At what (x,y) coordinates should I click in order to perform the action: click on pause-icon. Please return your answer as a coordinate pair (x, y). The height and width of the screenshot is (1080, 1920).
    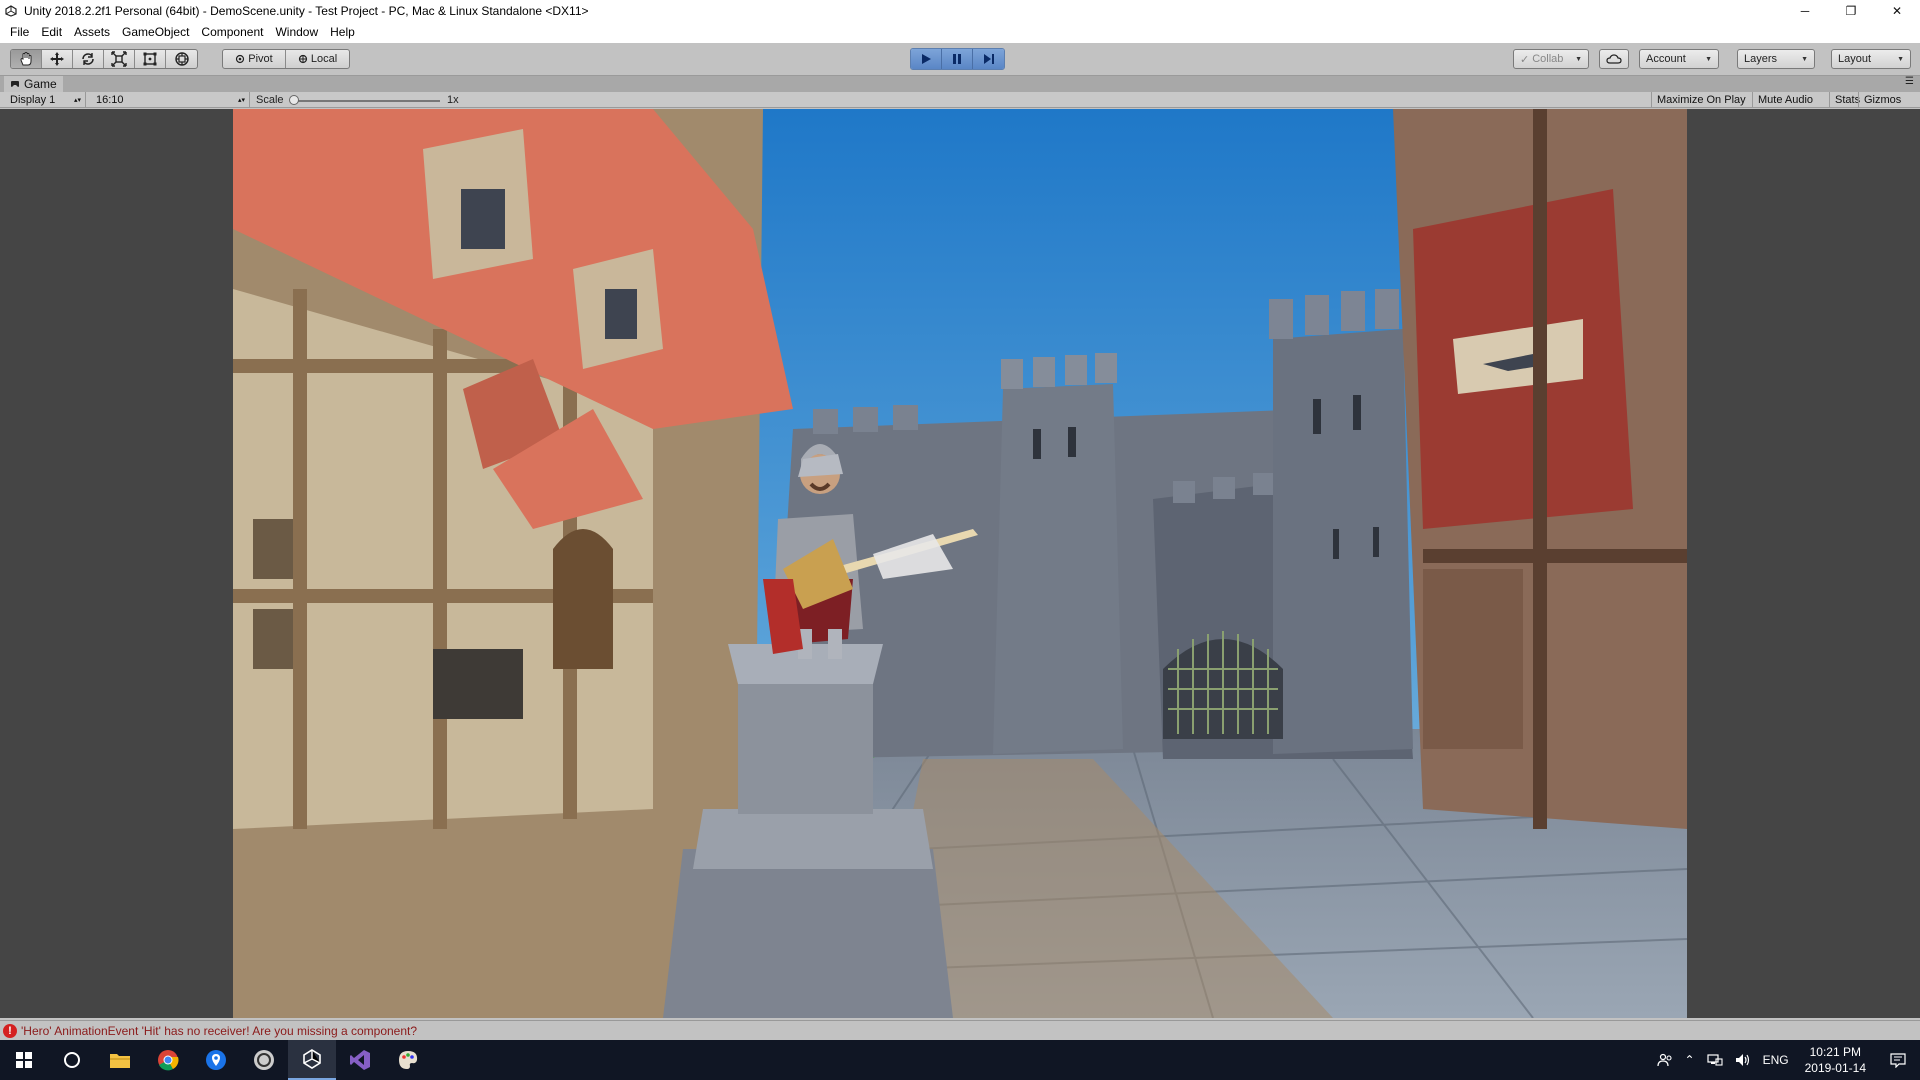
    Looking at the image, I should click on (957, 59).